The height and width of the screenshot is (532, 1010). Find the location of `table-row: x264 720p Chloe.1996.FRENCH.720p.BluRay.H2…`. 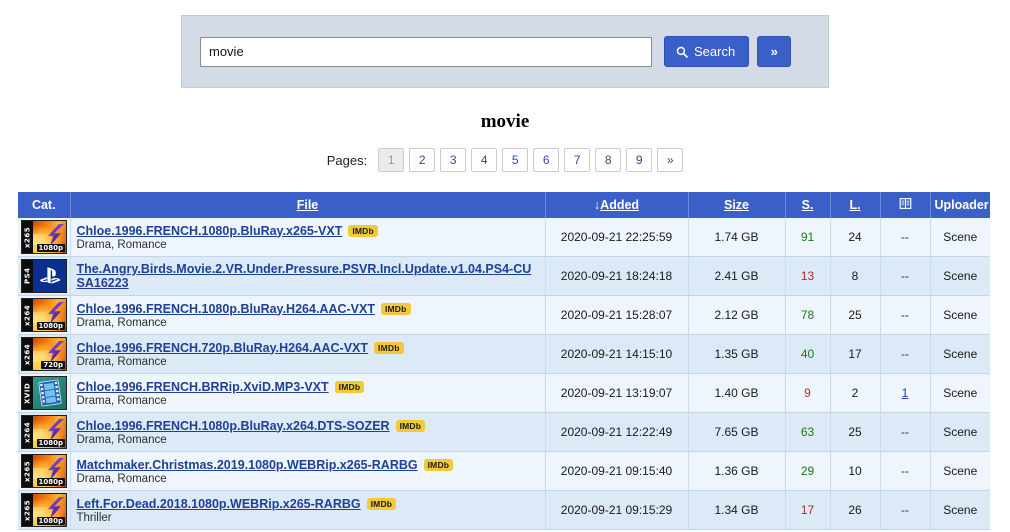

table-row: x264 720p Chloe.1996.FRENCH.720p.BluRay.H2… is located at coordinates (504, 354).